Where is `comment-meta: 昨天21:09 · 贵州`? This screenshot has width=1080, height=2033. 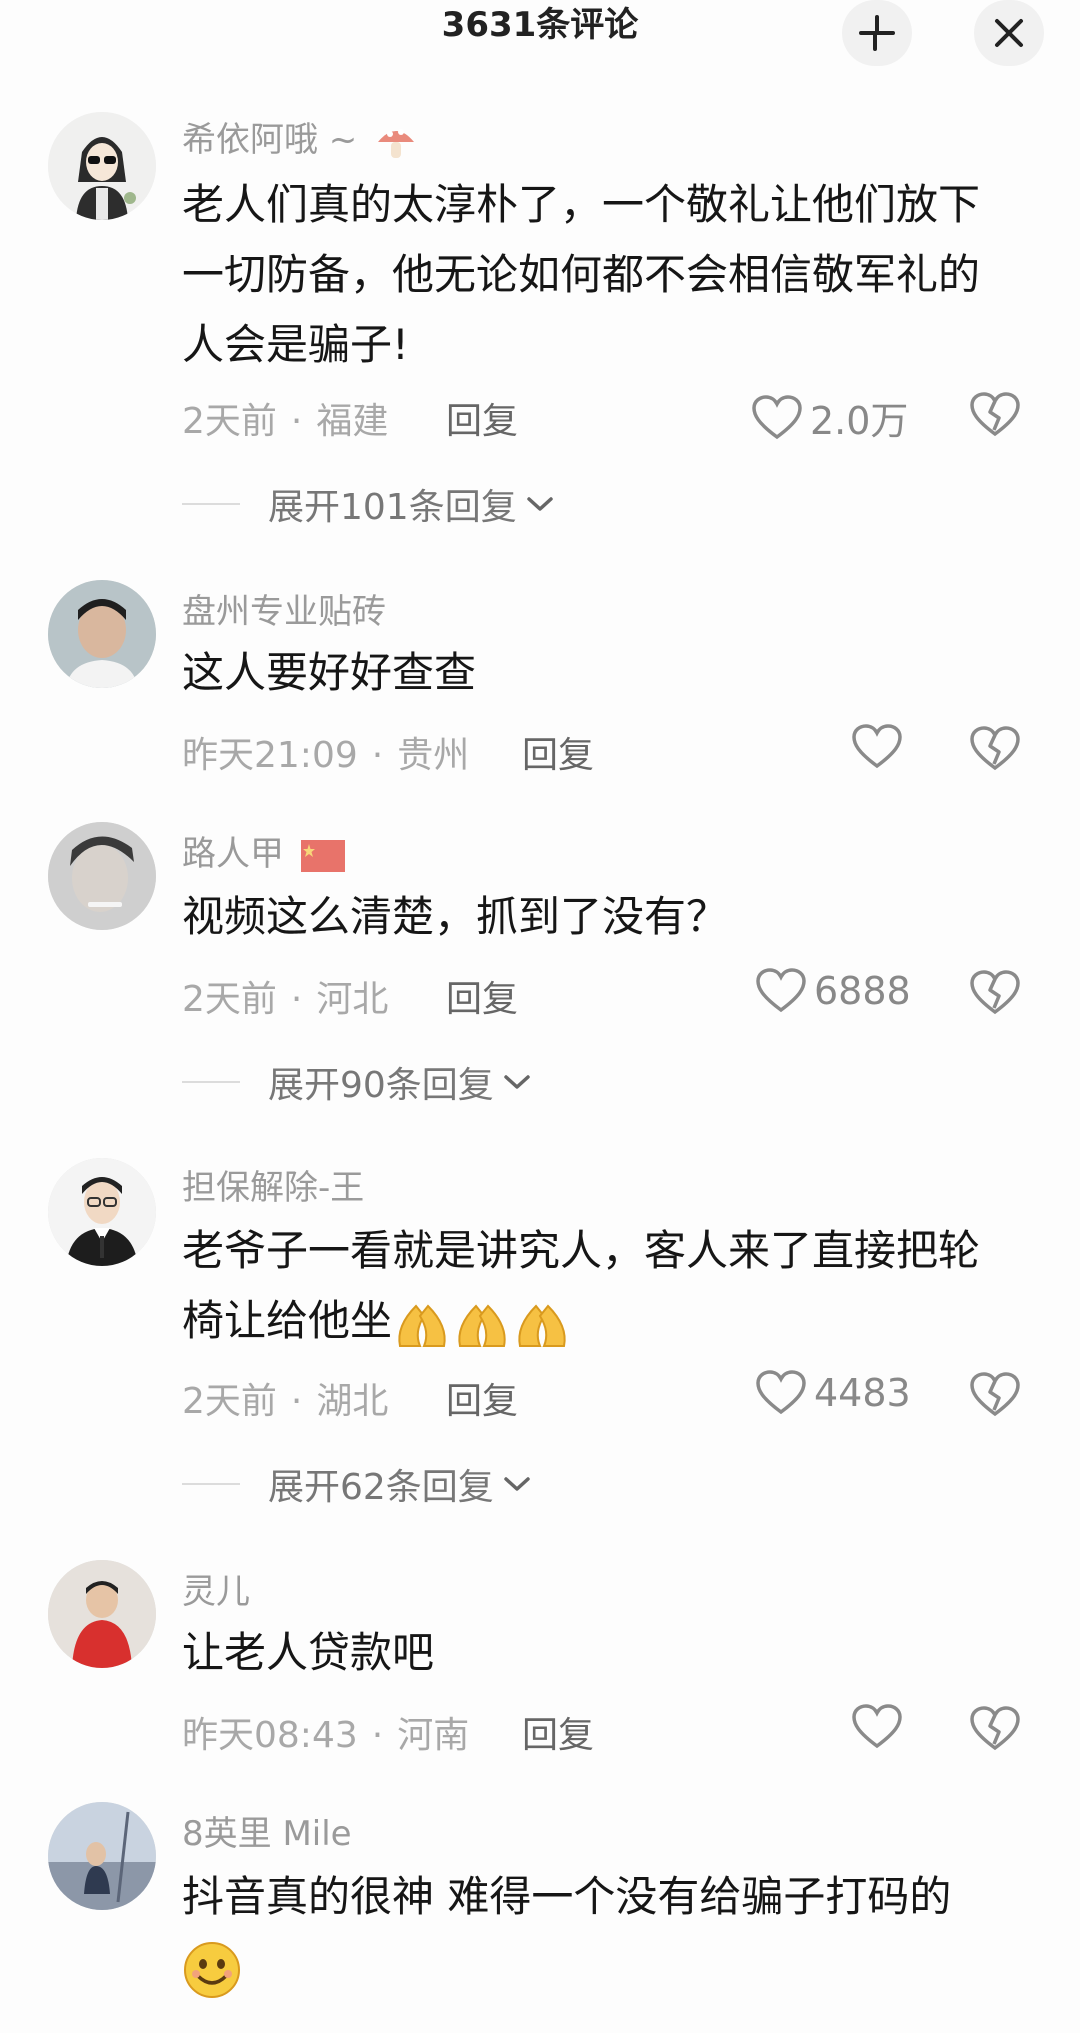
comment-meta: 昨天21:09 · 贵州 is located at coordinates (326, 755).